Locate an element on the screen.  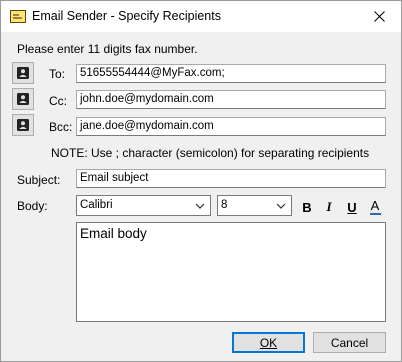
ok-label: OK is located at coordinates (268, 342).